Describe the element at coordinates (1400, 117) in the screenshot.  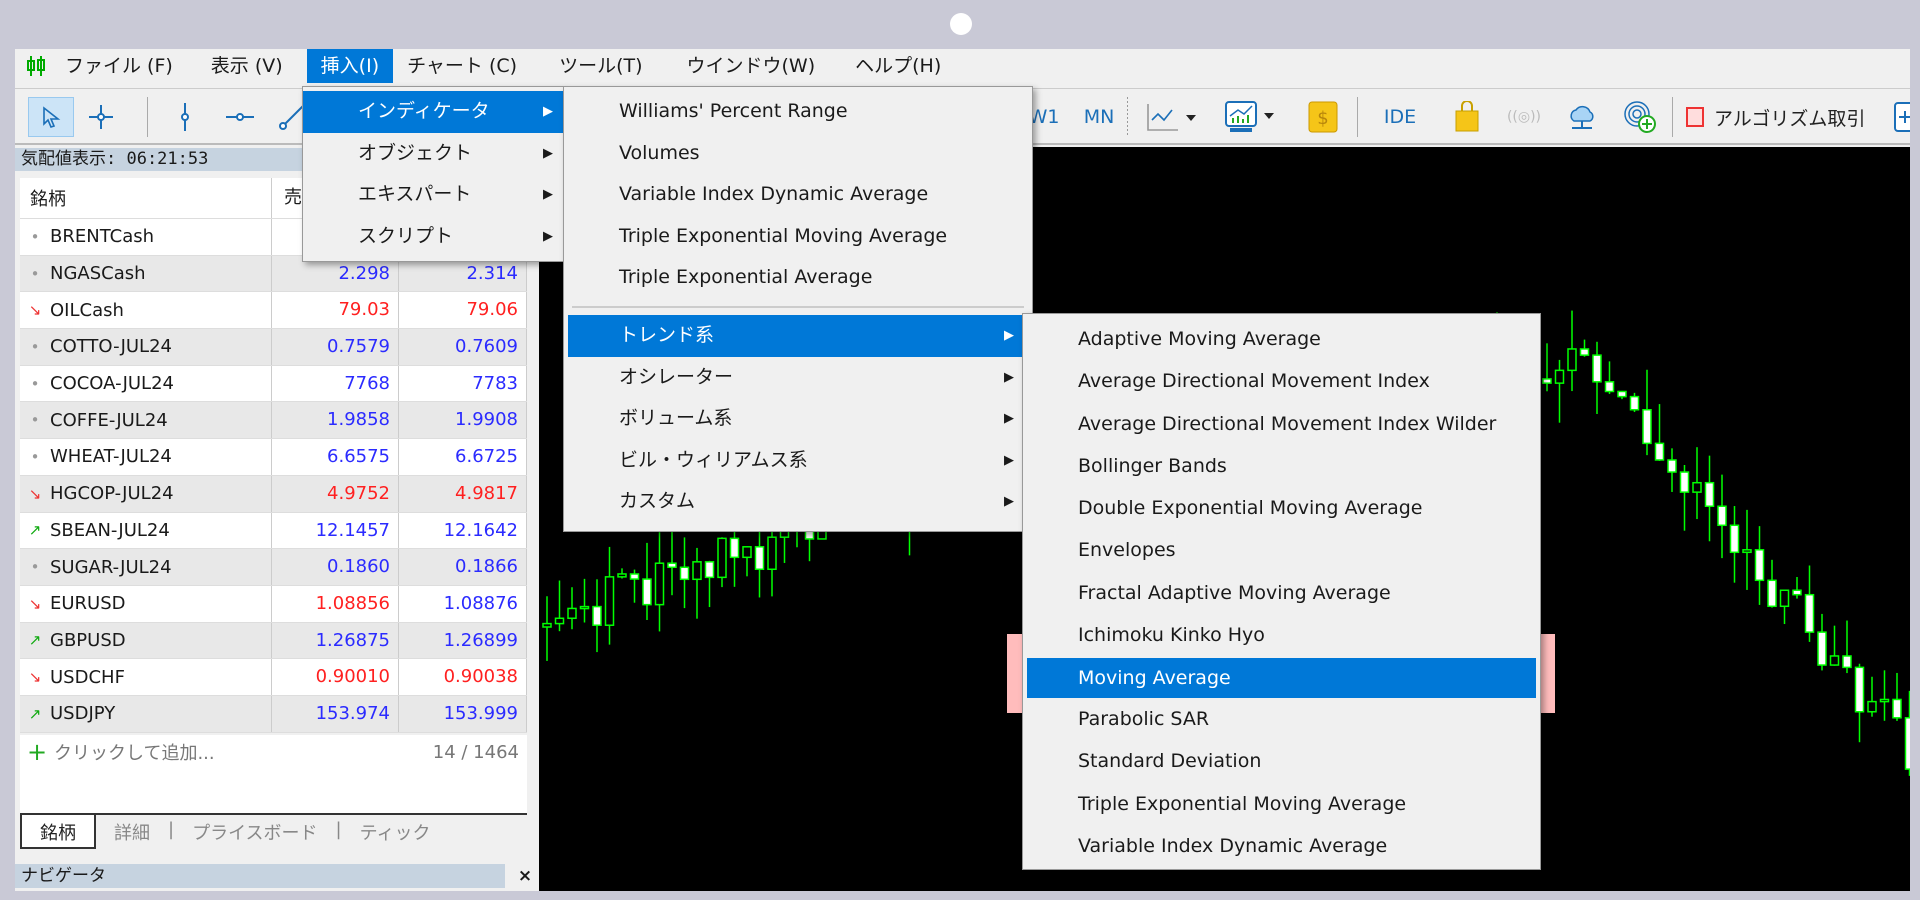
I see `ide-button: IDE` at that location.